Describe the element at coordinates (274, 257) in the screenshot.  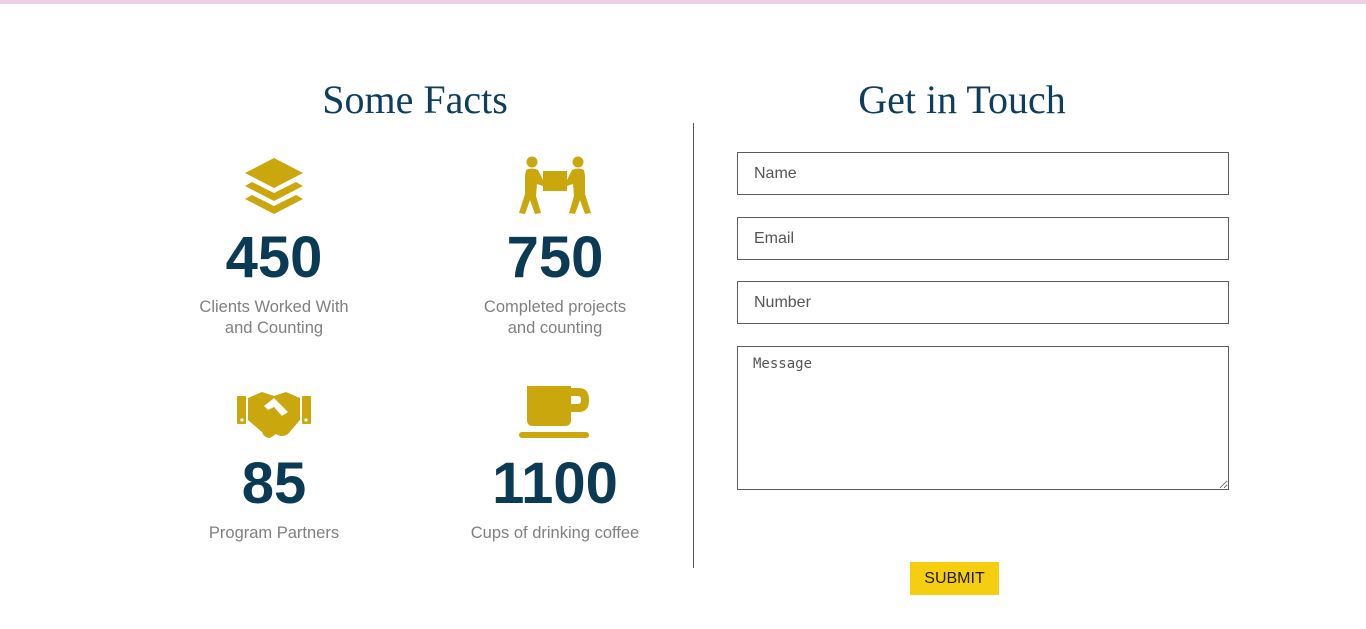
I see `fact-number: 450` at that location.